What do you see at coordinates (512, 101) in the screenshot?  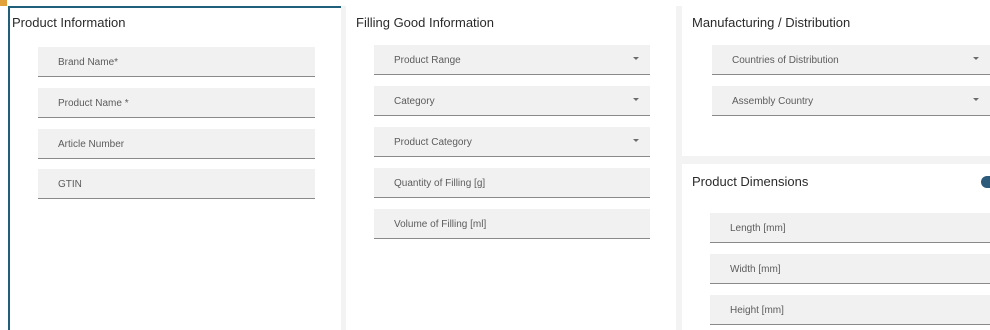 I see `category-dropdown: Category` at bounding box center [512, 101].